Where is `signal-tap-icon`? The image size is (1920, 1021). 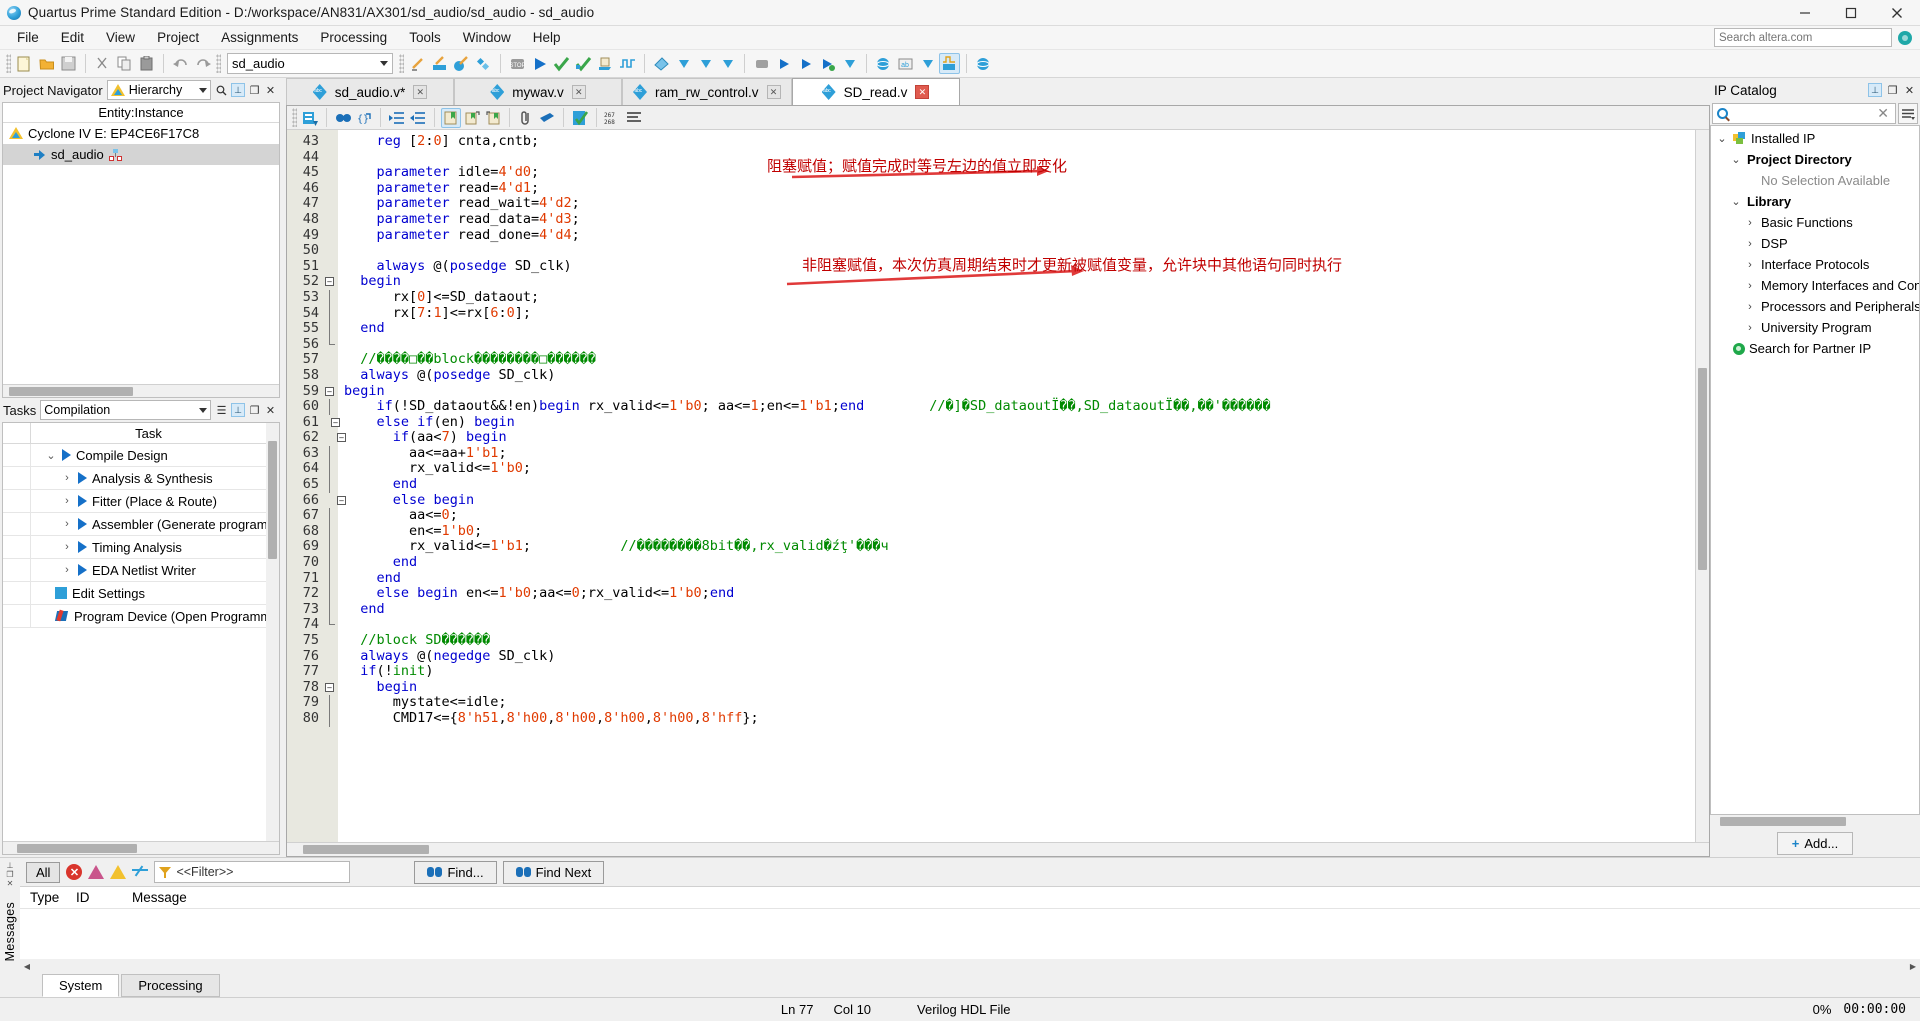
signal-tap-icon is located at coordinates (949, 63).